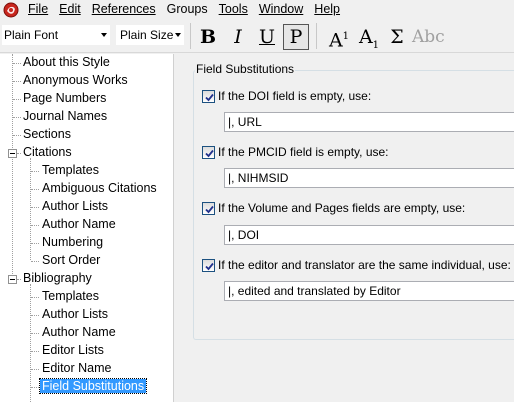  Describe the element at coordinates (369, 291) in the screenshot. I see `editor-translator-substitution-field: |, edited and translated by Editor` at that location.